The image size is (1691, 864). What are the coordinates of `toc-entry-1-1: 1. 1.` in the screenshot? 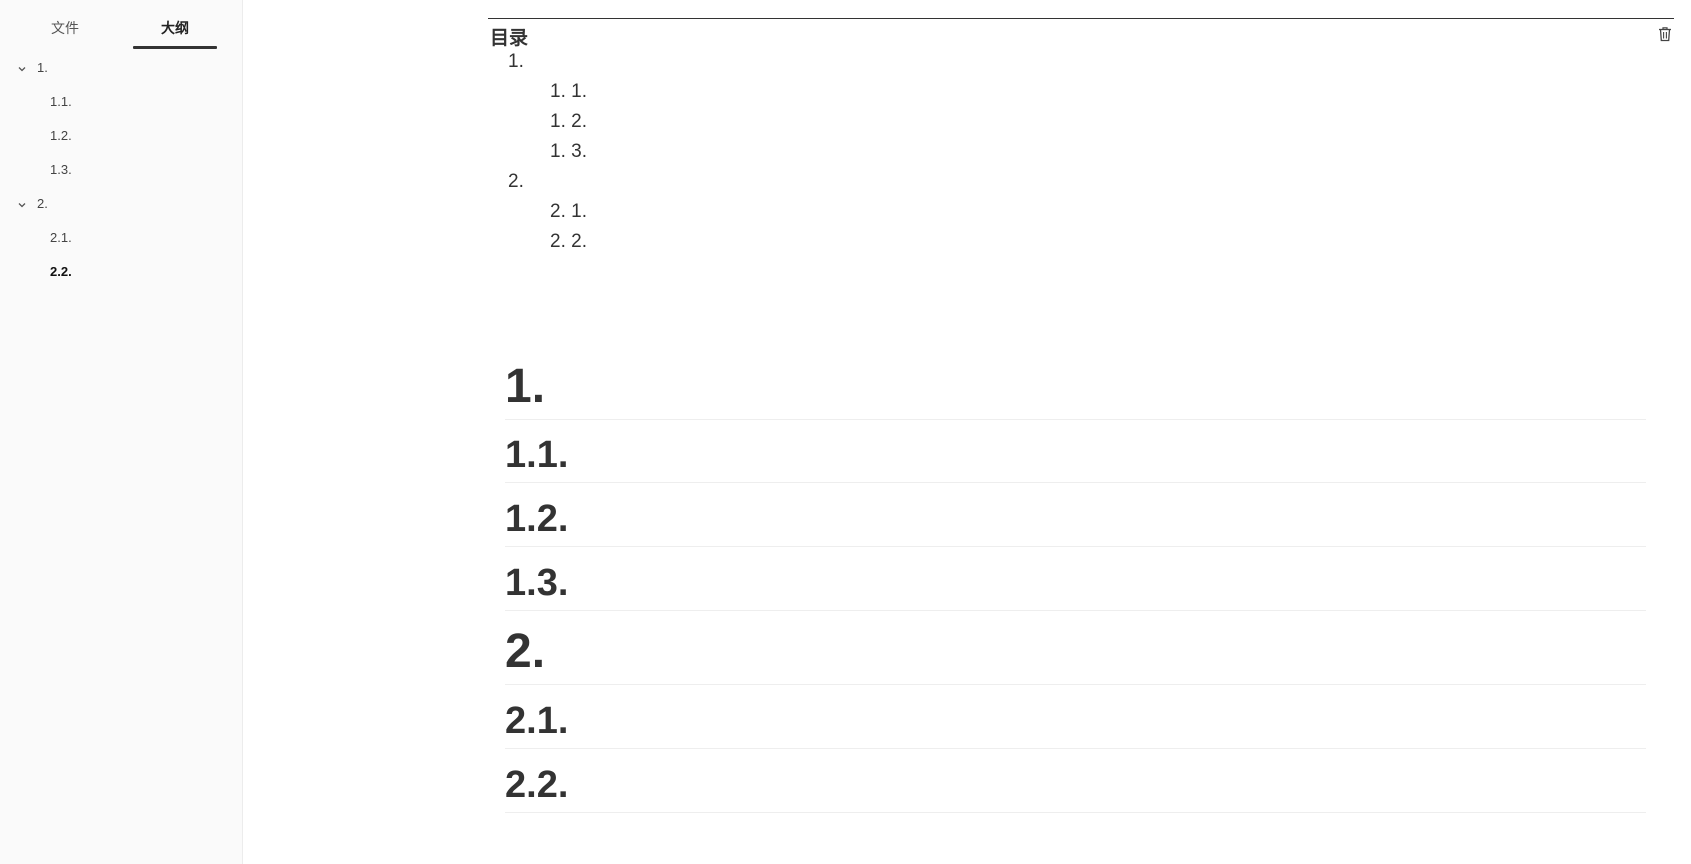 It's located at (568, 92).